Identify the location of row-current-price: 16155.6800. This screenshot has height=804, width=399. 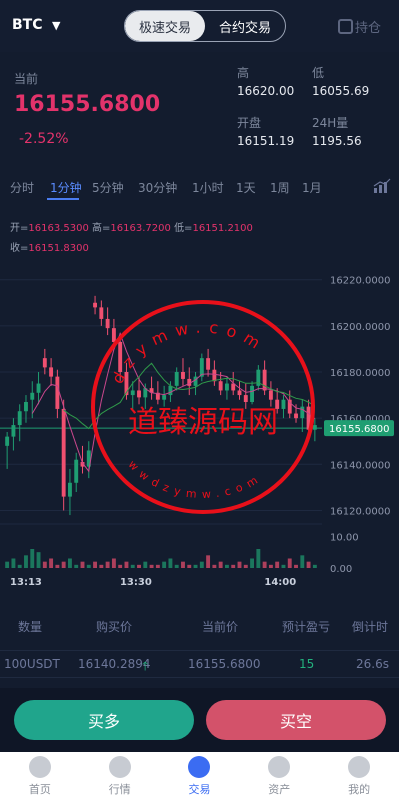
(224, 664).